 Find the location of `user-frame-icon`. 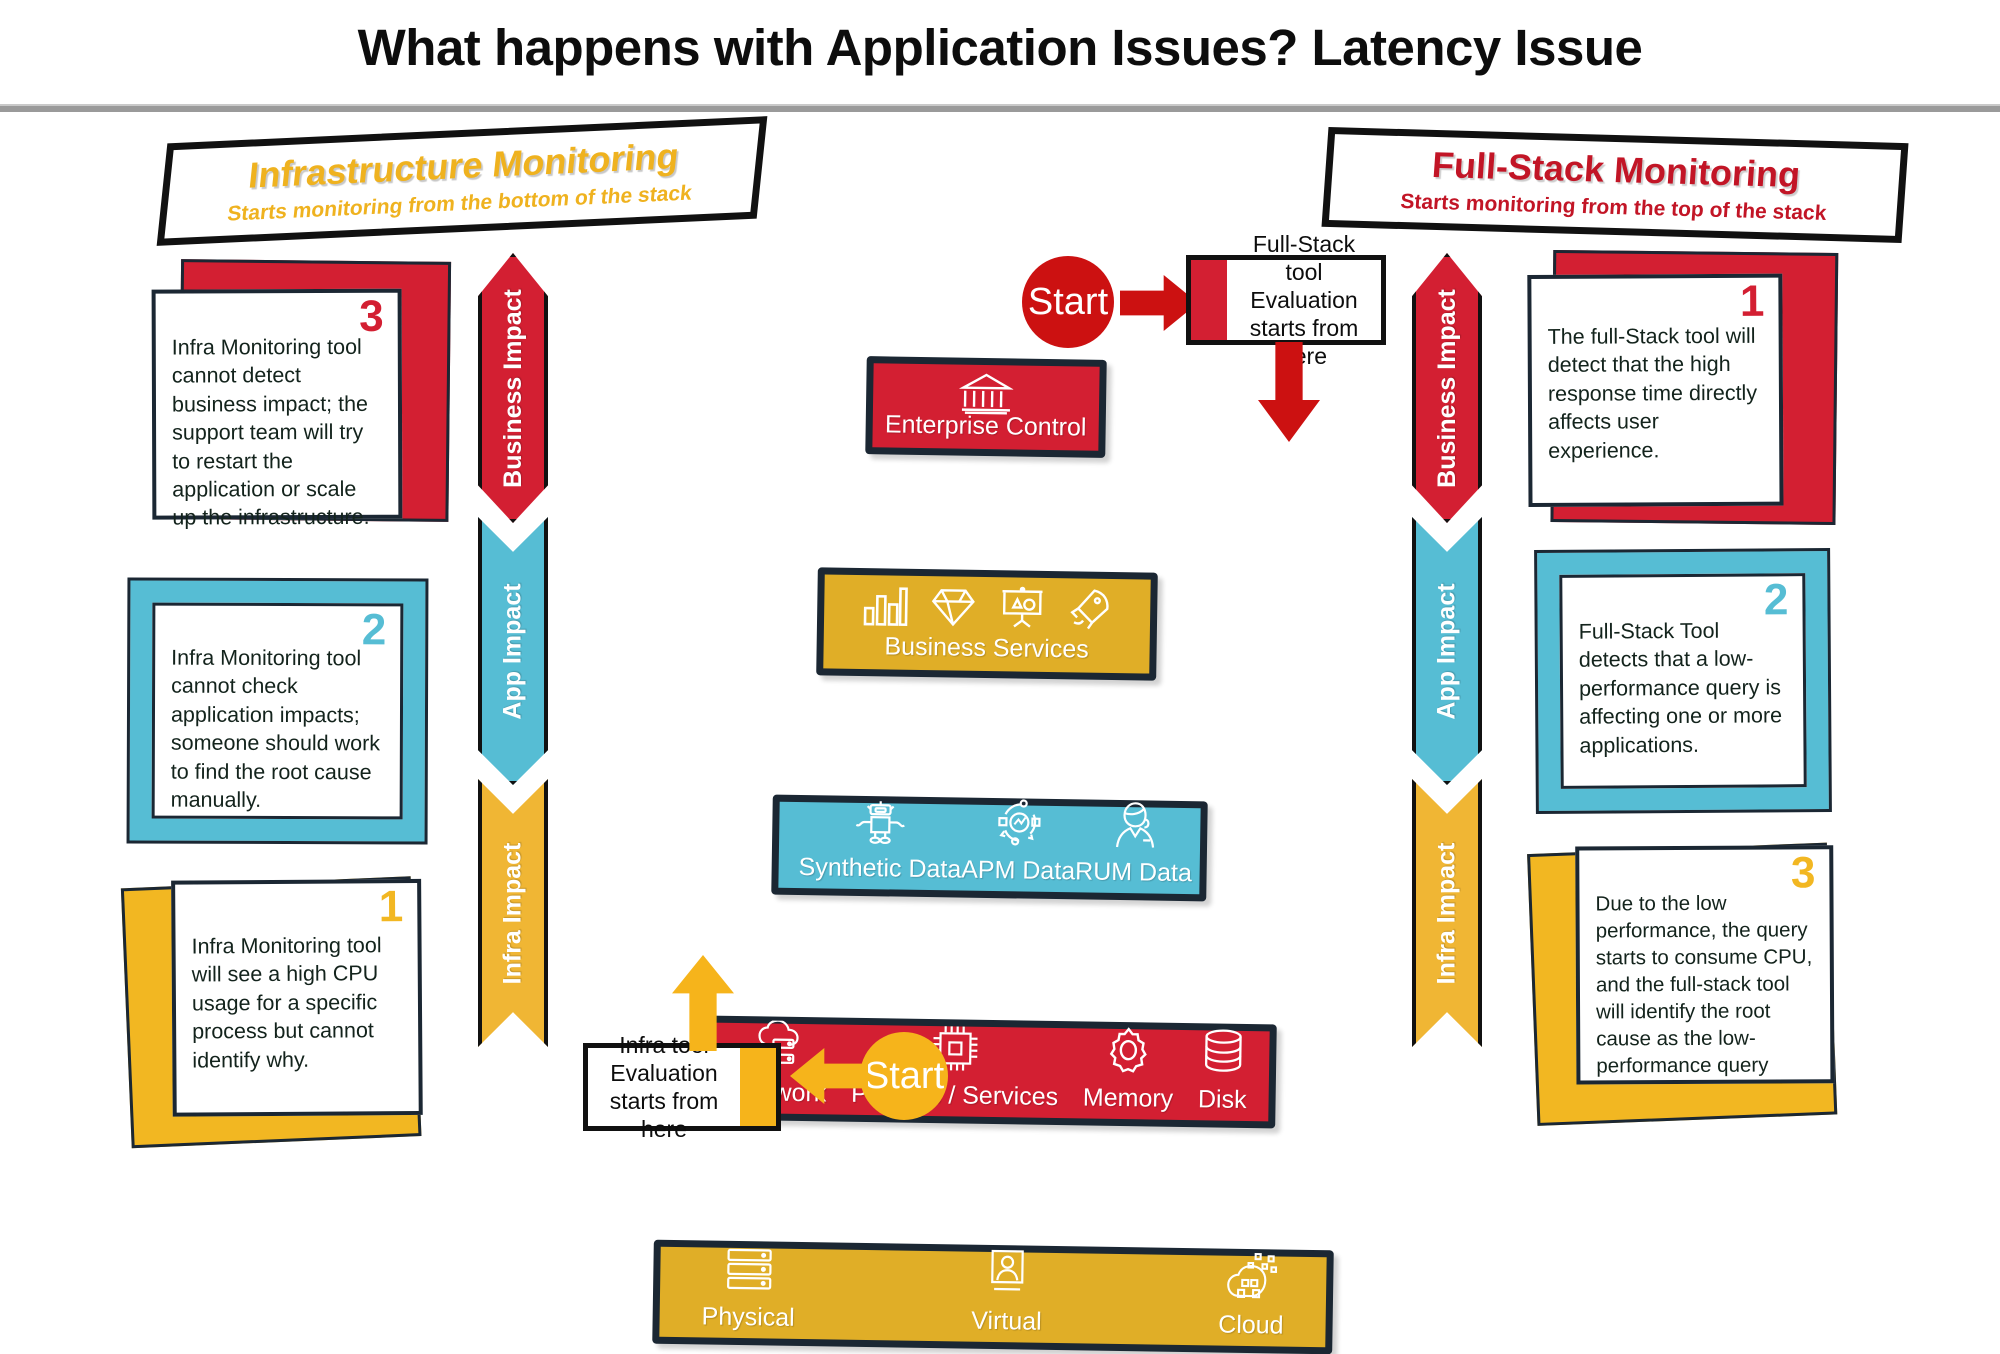

user-frame-icon is located at coordinates (1007, 1273).